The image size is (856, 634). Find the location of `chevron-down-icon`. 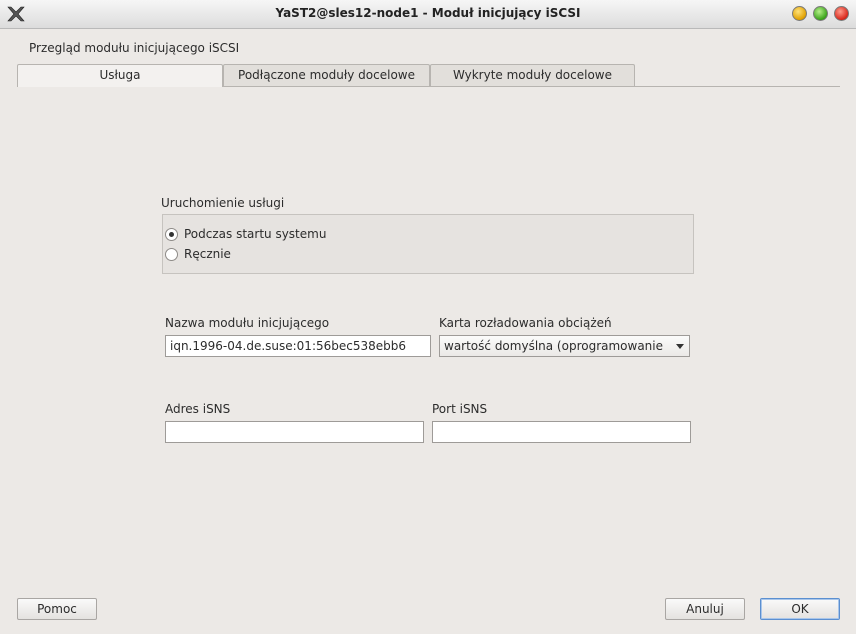

chevron-down-icon is located at coordinates (680, 346).